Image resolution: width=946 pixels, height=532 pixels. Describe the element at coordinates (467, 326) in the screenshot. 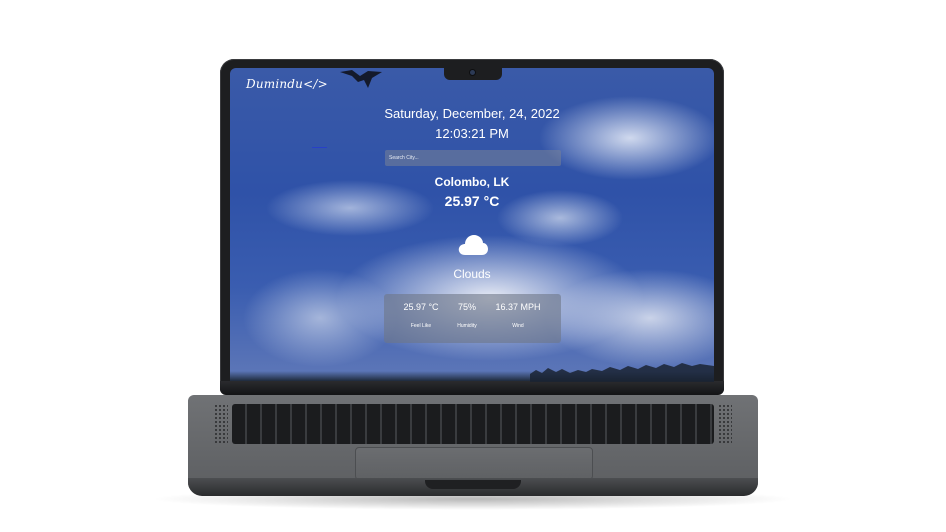

I see `humidity-label: Humidity` at that location.